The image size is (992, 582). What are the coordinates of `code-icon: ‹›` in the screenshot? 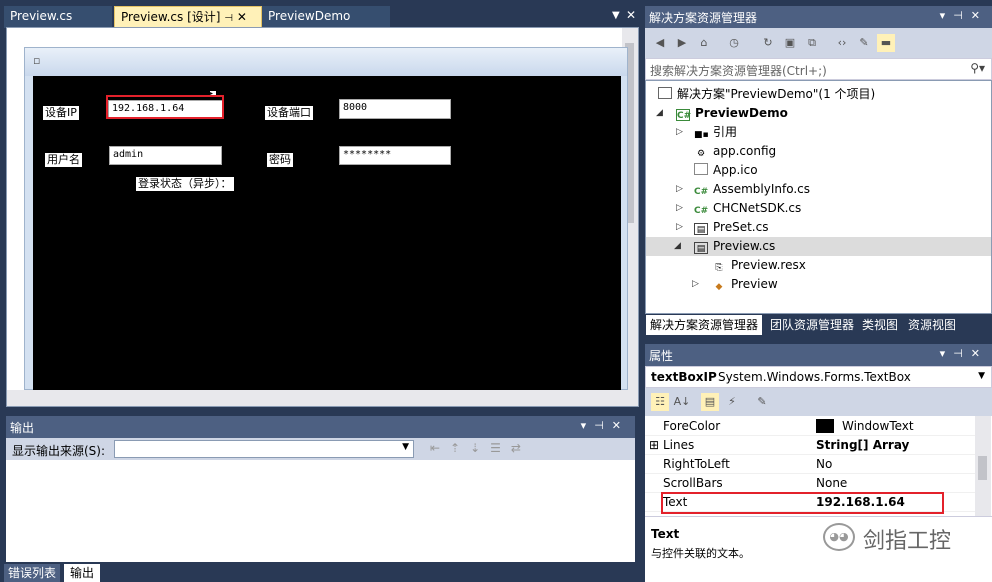 It's located at (842, 43).